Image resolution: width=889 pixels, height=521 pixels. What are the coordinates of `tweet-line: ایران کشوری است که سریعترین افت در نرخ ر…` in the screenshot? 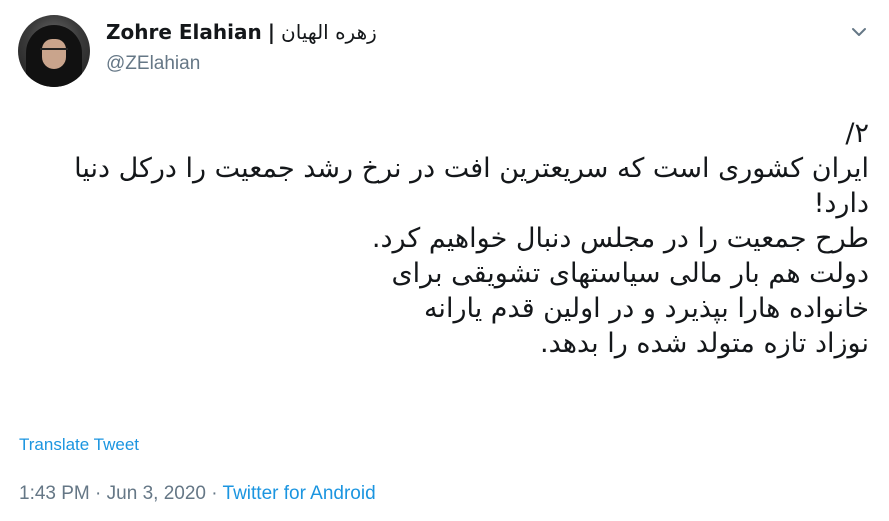 It's located at (471, 168).